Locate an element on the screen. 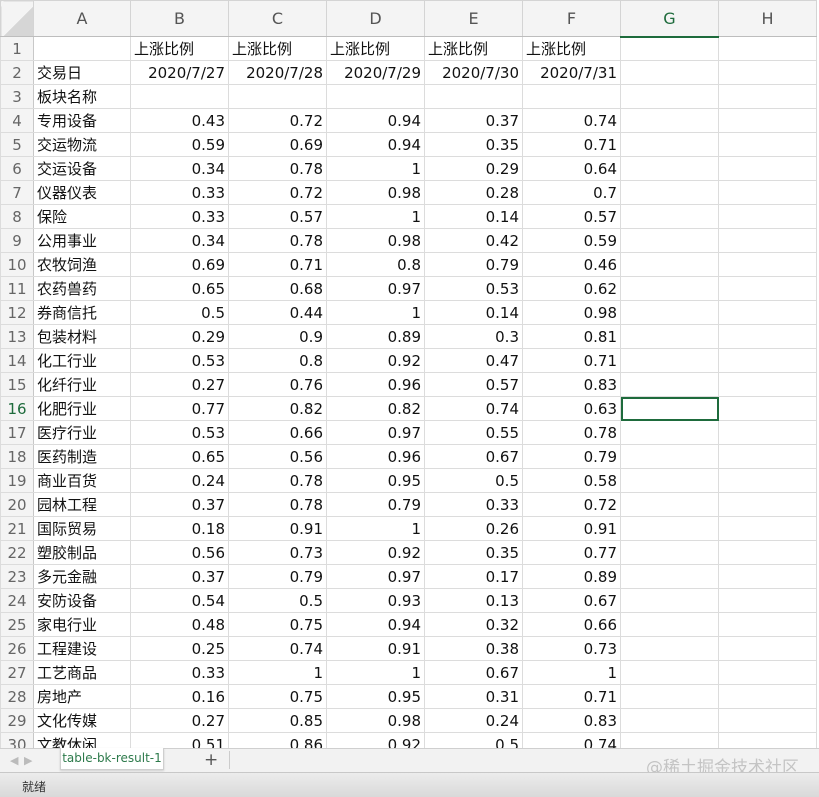 This screenshot has width=819, height=797. cell-a28: 房地产 is located at coordinates (82, 696).